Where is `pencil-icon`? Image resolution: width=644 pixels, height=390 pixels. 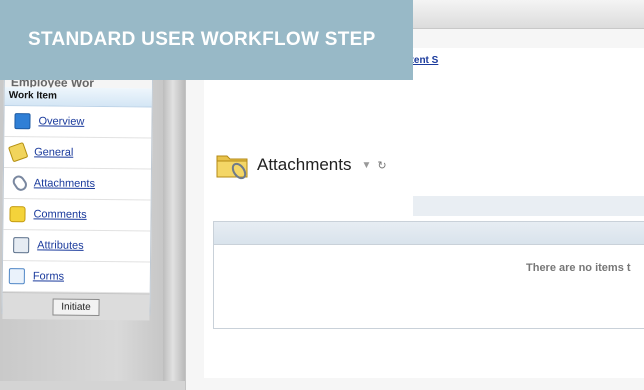 pencil-icon is located at coordinates (18, 152).